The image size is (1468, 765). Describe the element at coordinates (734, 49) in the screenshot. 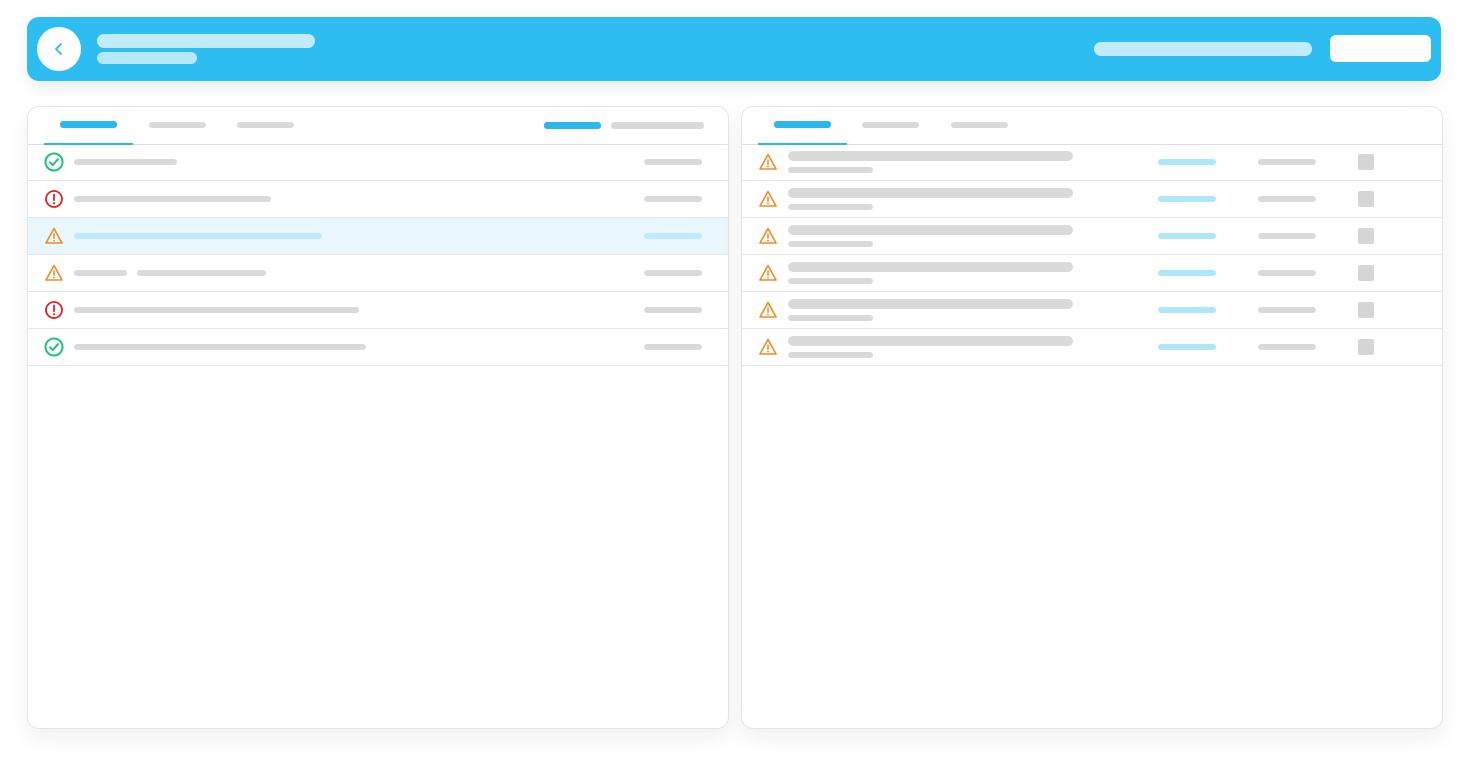

I see `header-bar` at that location.